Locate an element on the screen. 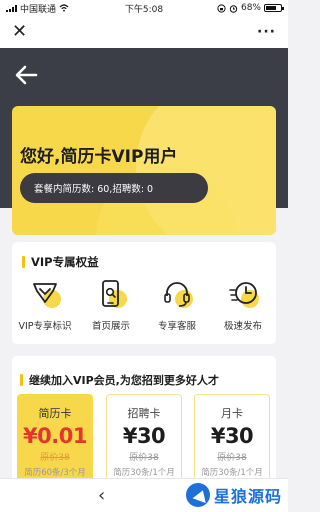  browser-back-button: ‹ is located at coordinates (101, 495).